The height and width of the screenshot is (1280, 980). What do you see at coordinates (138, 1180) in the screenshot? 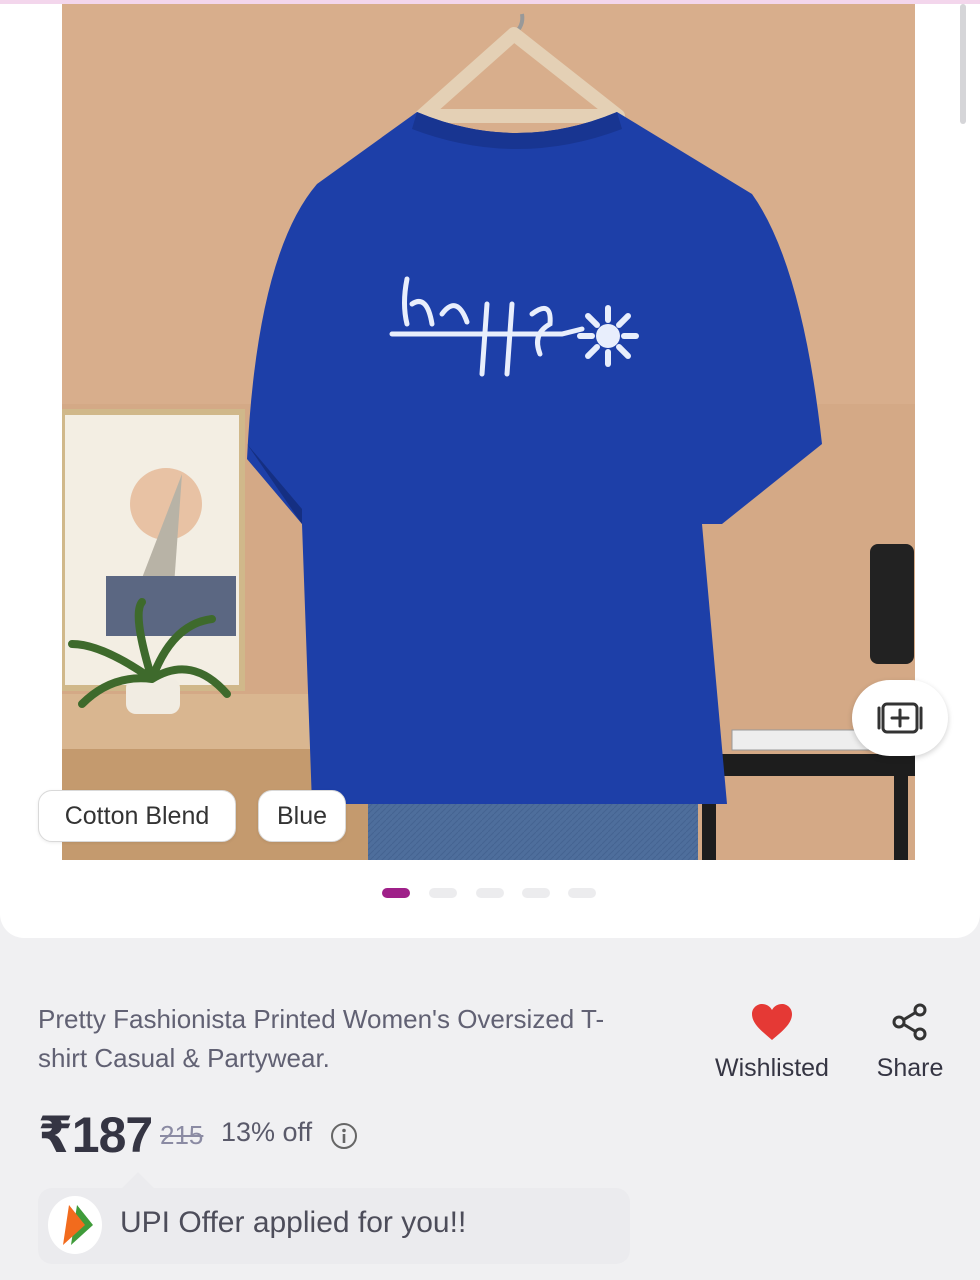
I see `upi-banner-pointer` at bounding box center [138, 1180].